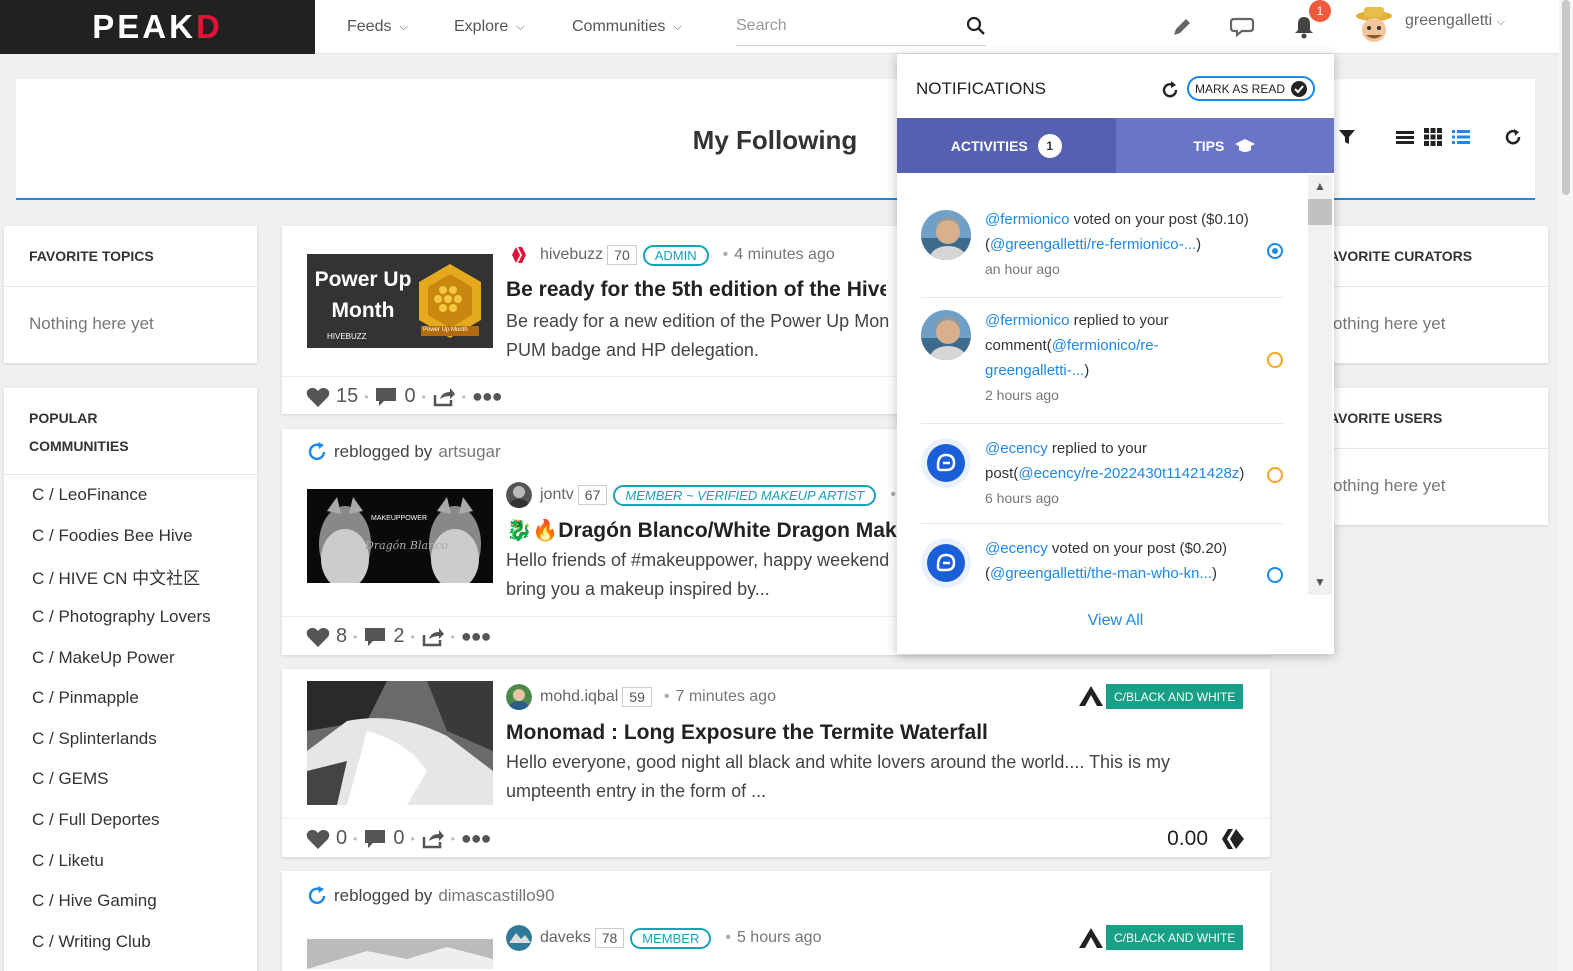  Describe the element at coordinates (400, 301) in the screenshot. I see `post-thumbnail: Power Up Month HIVEBUZZ Power Up Month` at that location.